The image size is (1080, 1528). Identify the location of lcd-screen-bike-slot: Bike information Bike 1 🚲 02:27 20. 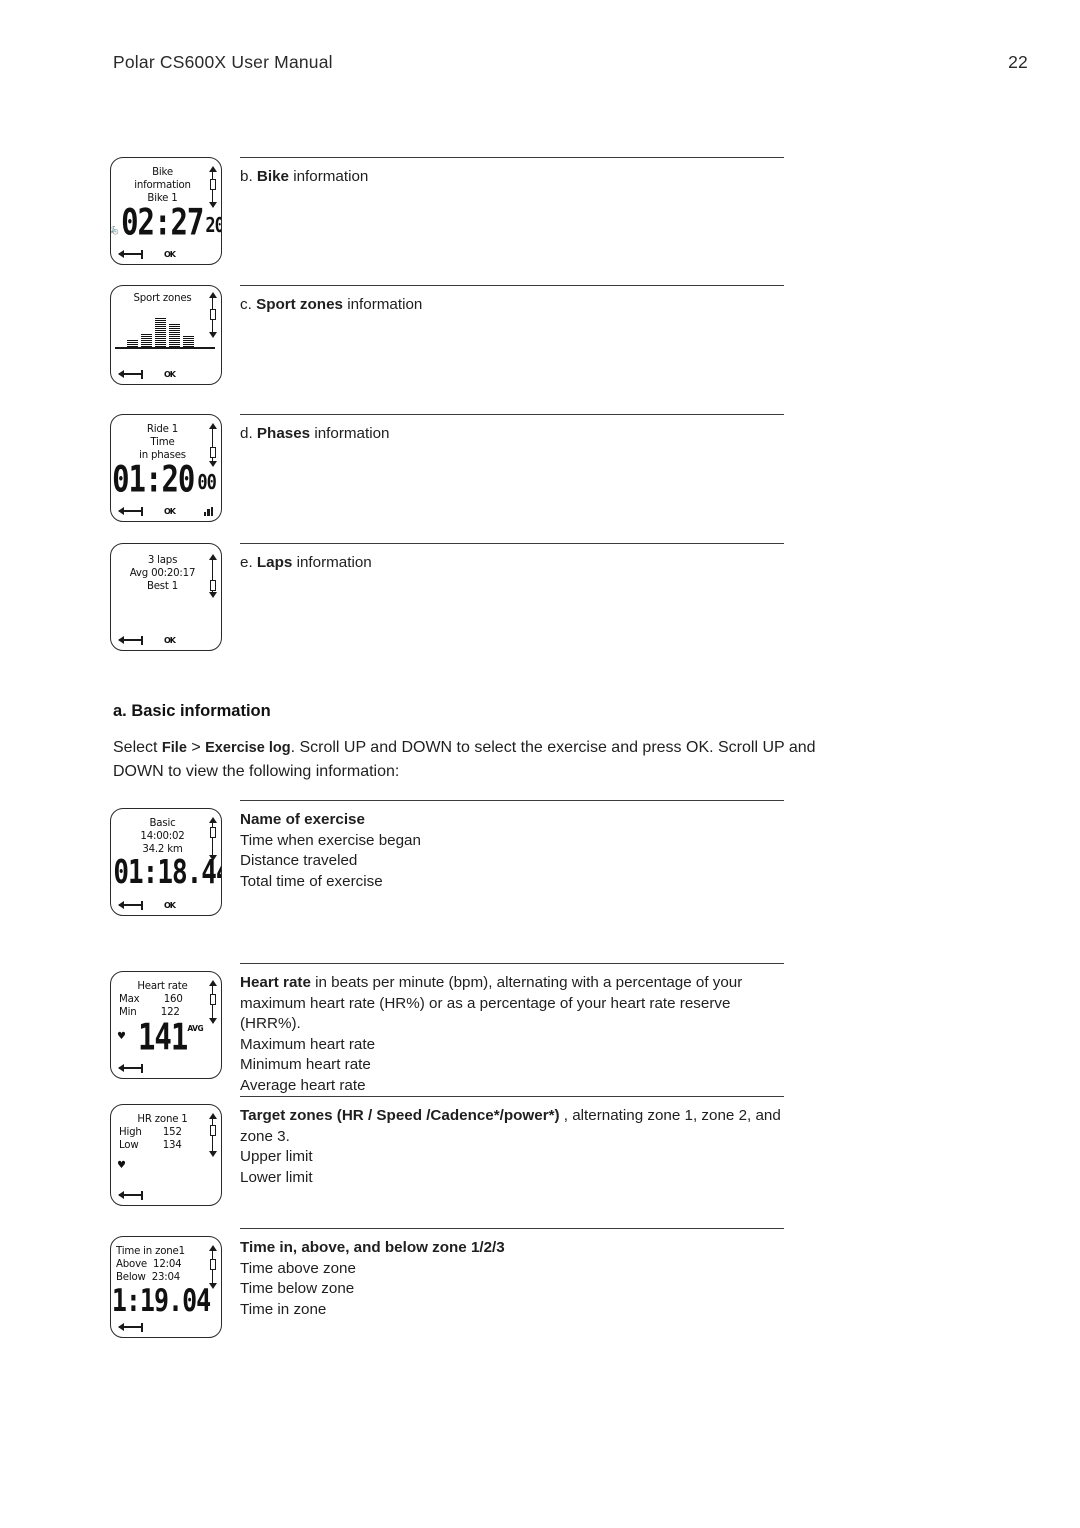
(166, 211).